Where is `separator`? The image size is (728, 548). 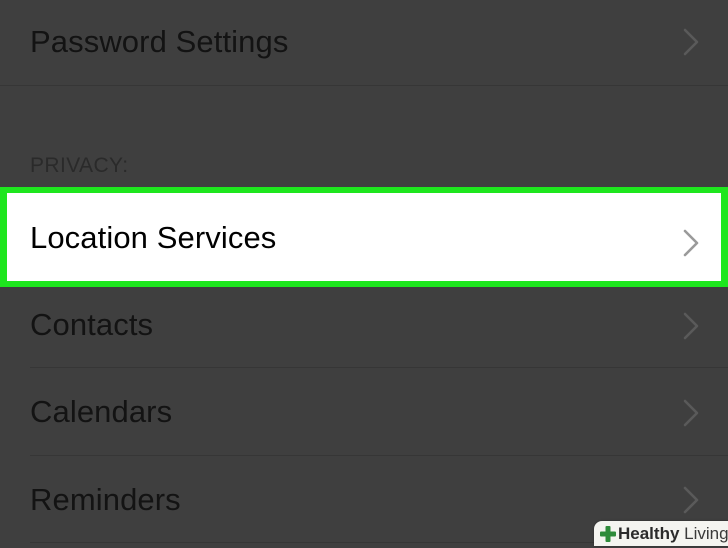 separator is located at coordinates (364, 85).